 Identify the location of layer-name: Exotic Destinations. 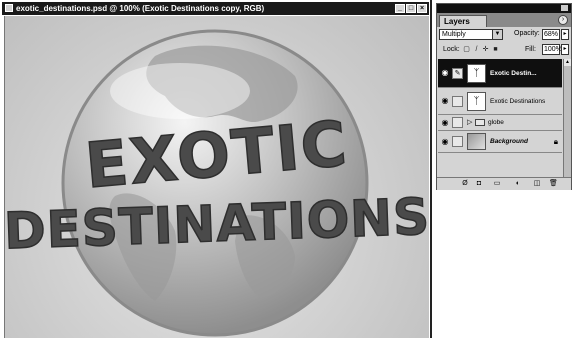
(518, 101).